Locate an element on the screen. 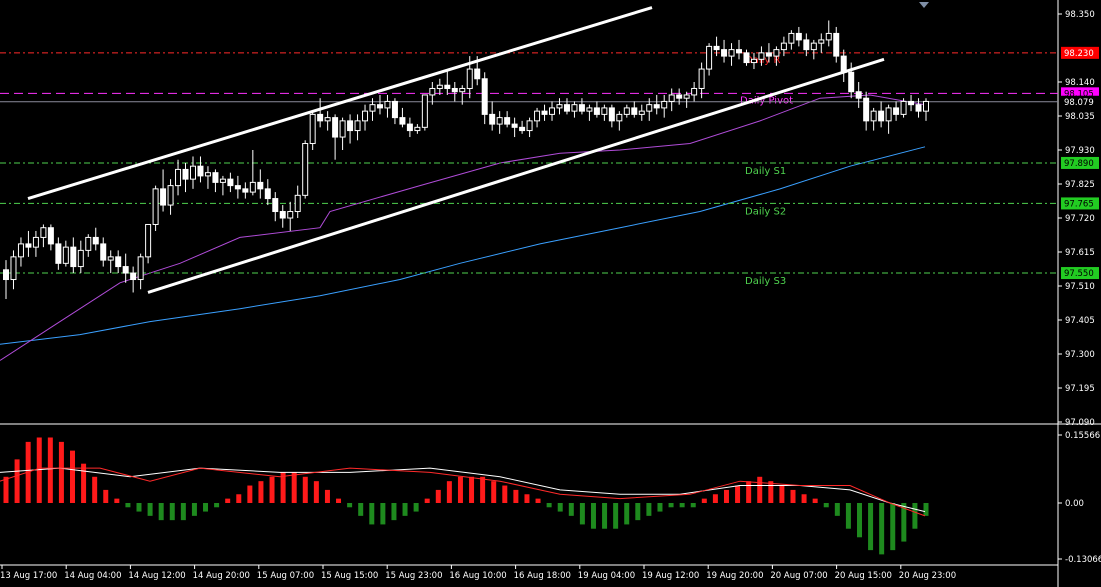 The height and width of the screenshot is (587, 1101). price-tick-label: 97.195 is located at coordinates (1080, 389).